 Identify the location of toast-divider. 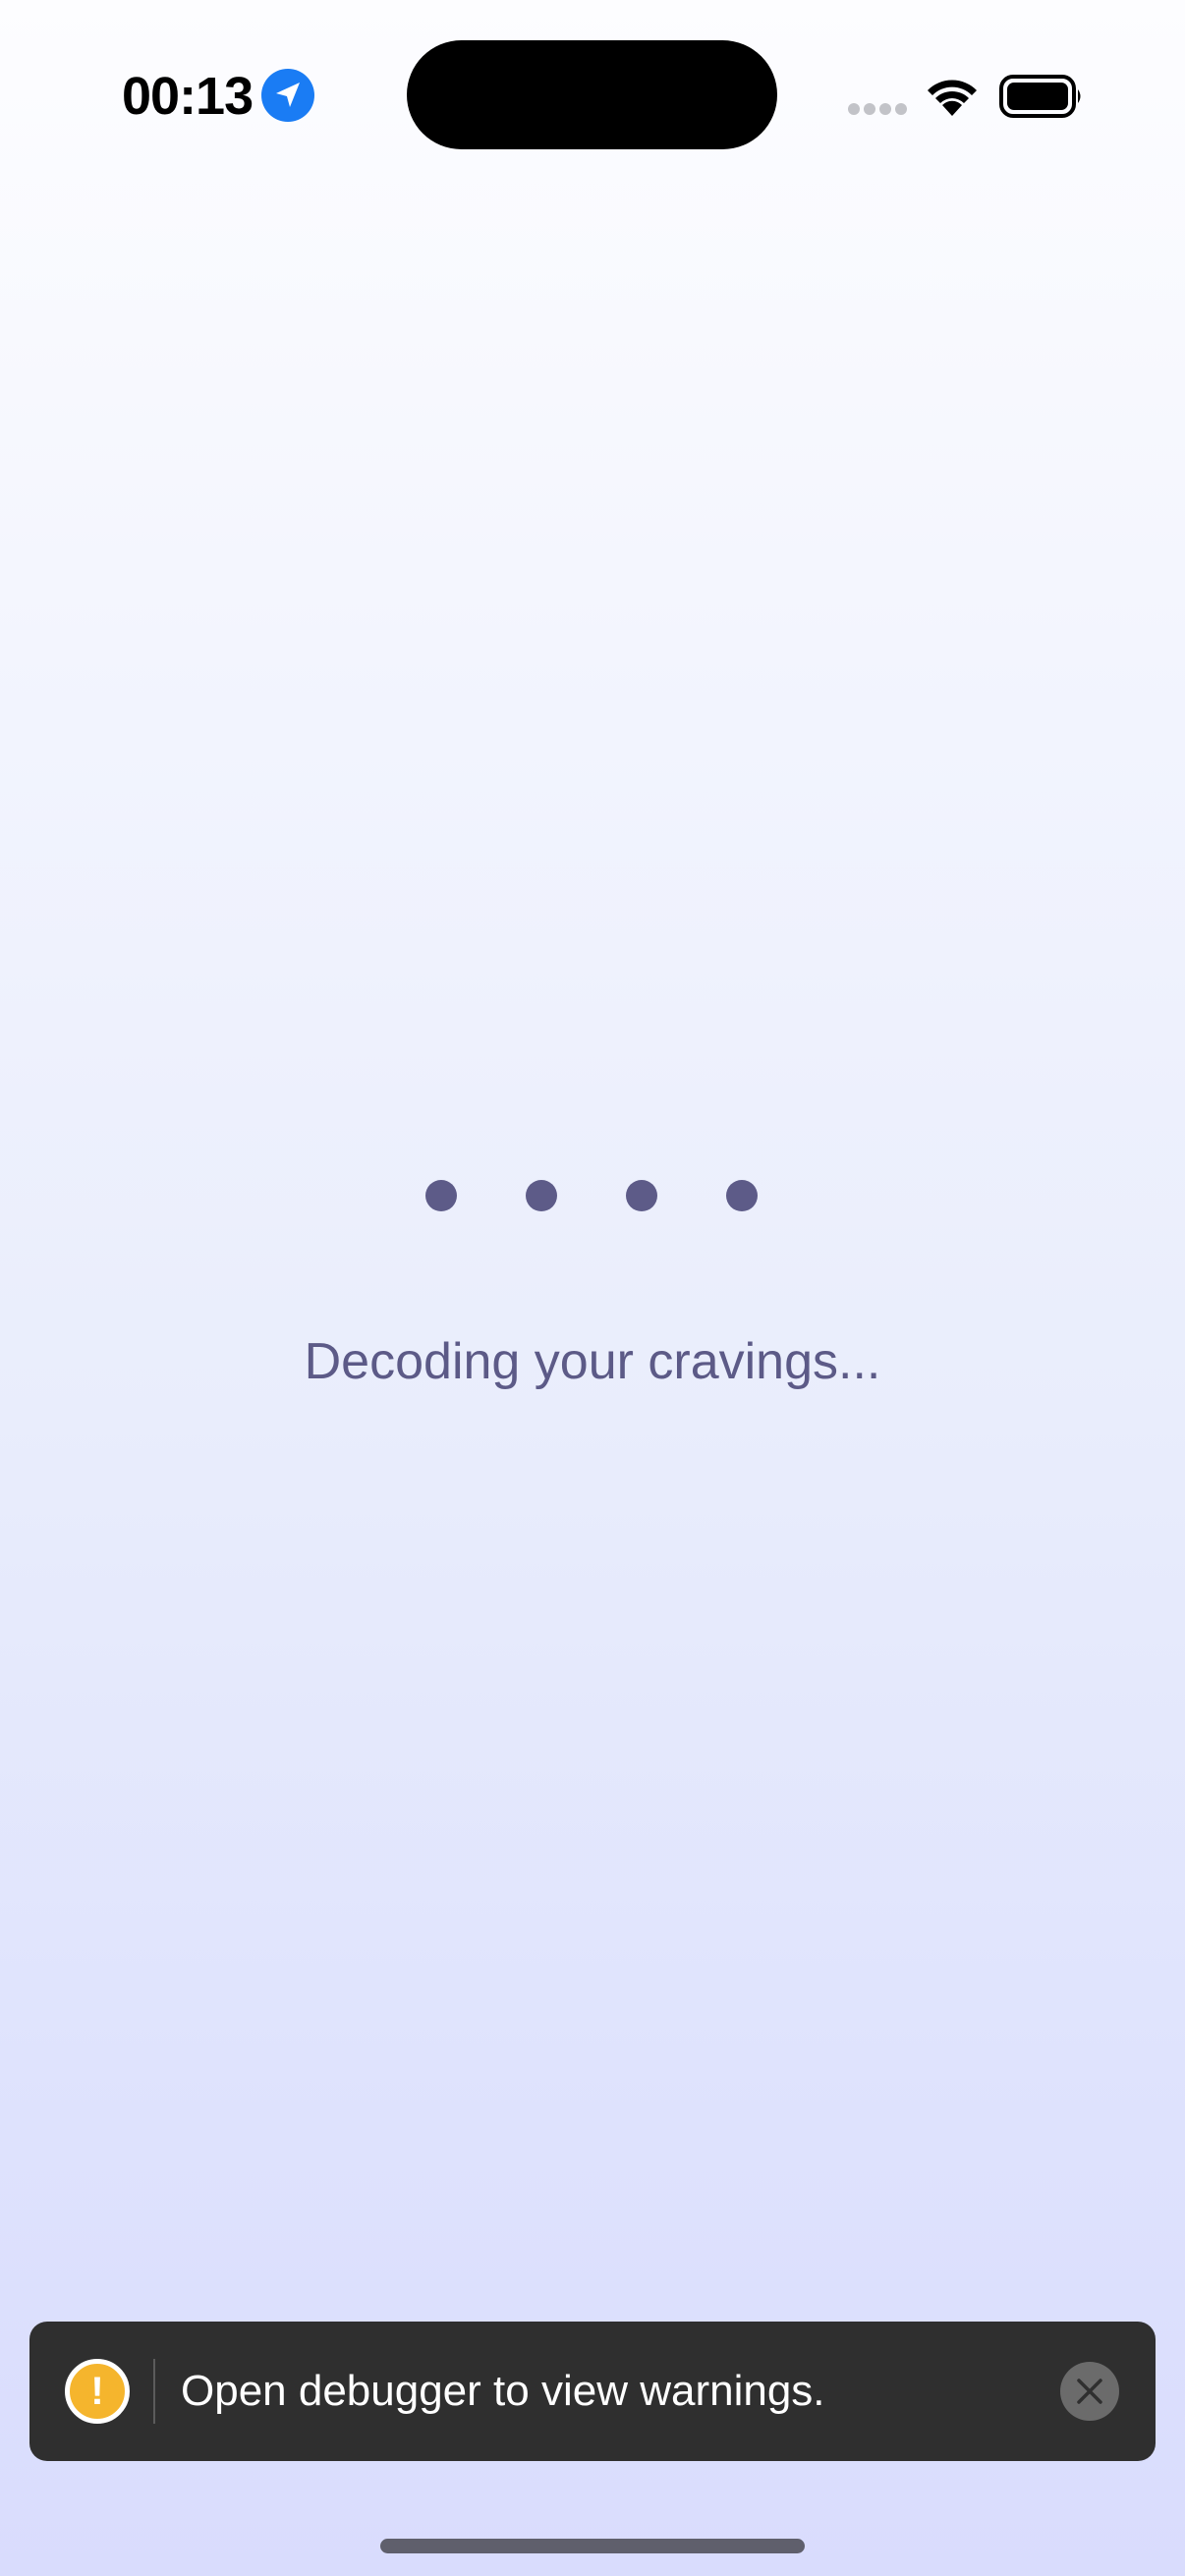
(154, 2391).